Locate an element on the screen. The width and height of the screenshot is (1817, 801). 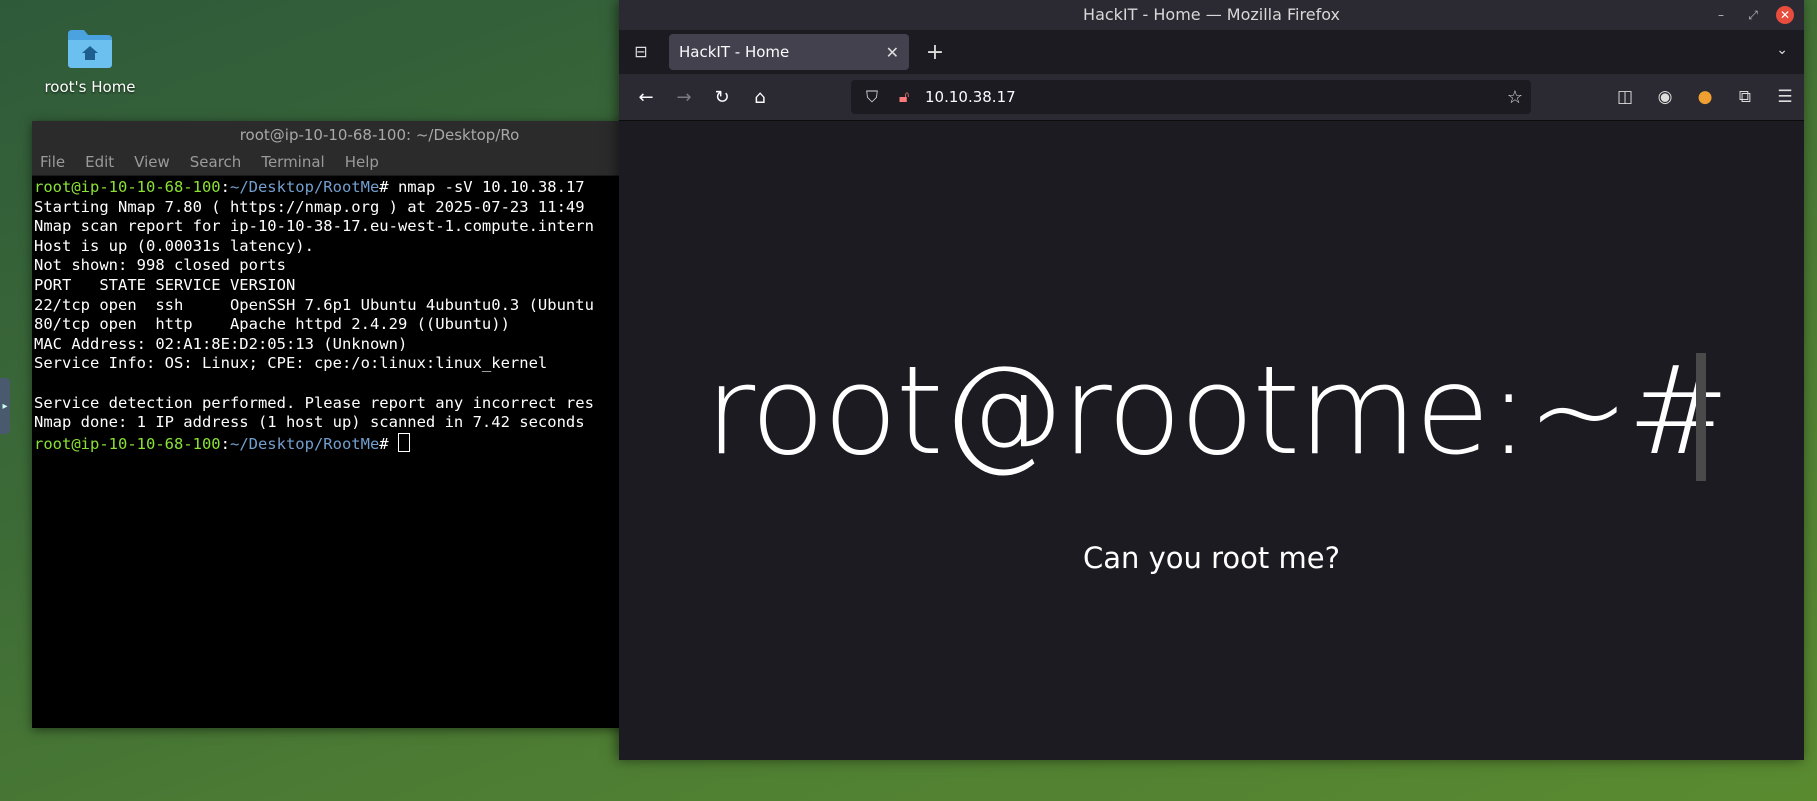
menu-file: File is located at coordinates (52, 162).